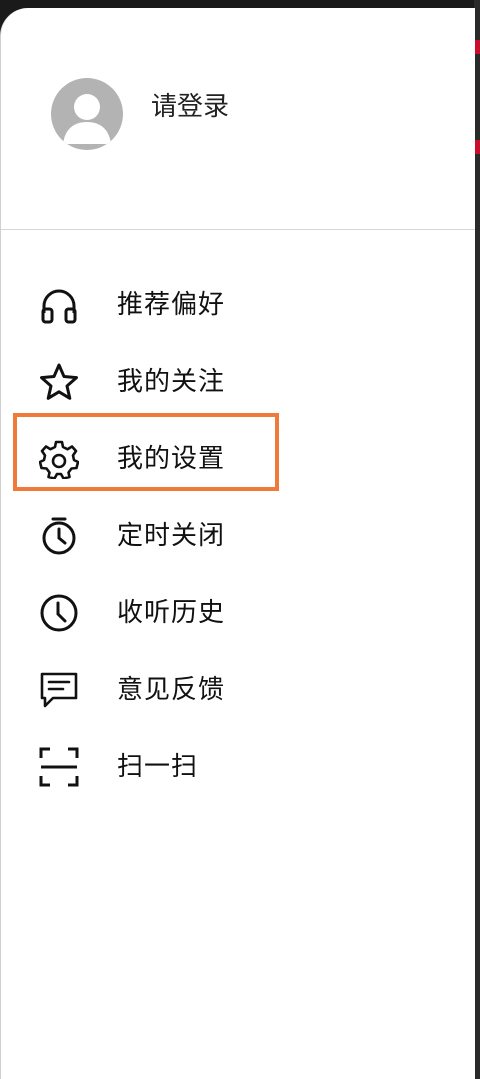 This screenshot has width=480, height=1079. What do you see at coordinates (238, 612) in the screenshot?
I see `menu-item-history: 收听历史` at bounding box center [238, 612].